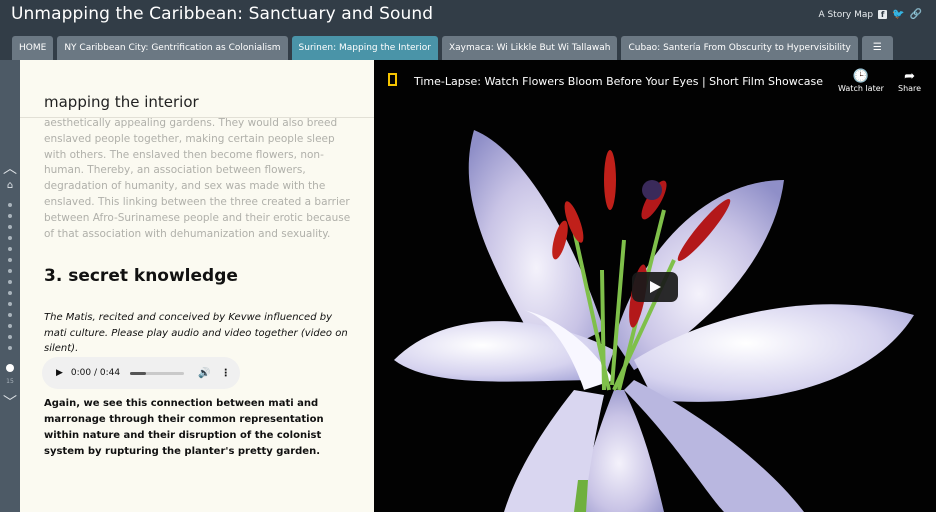 The image size is (936, 512). I want to click on tab-xaymaca: Xaymaca: Wi Likkle But Wi Tallawah, so click(529, 48).